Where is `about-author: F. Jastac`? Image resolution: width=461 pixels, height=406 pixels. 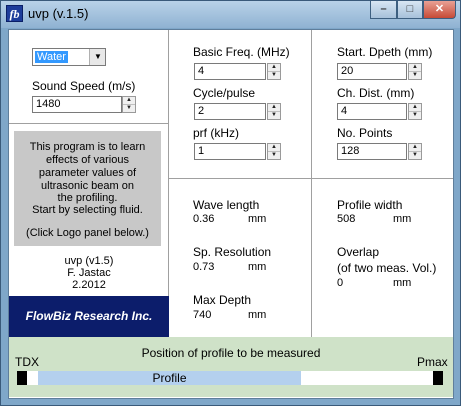 about-author: F. Jastac is located at coordinates (89, 273).